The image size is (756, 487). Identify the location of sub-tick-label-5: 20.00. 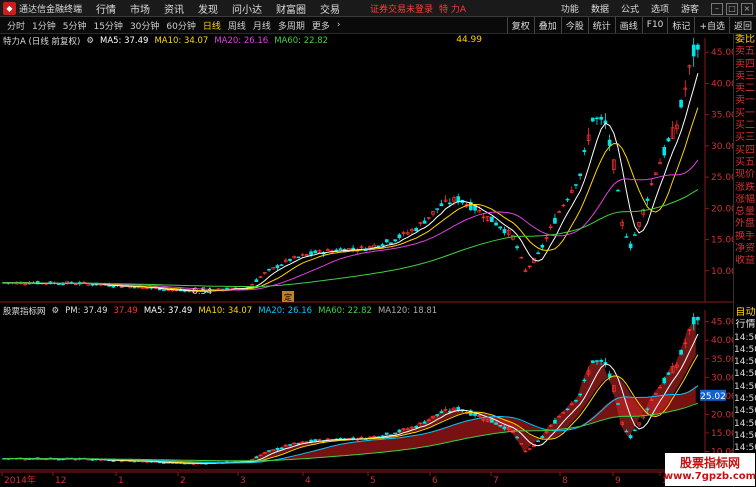
(722, 415).